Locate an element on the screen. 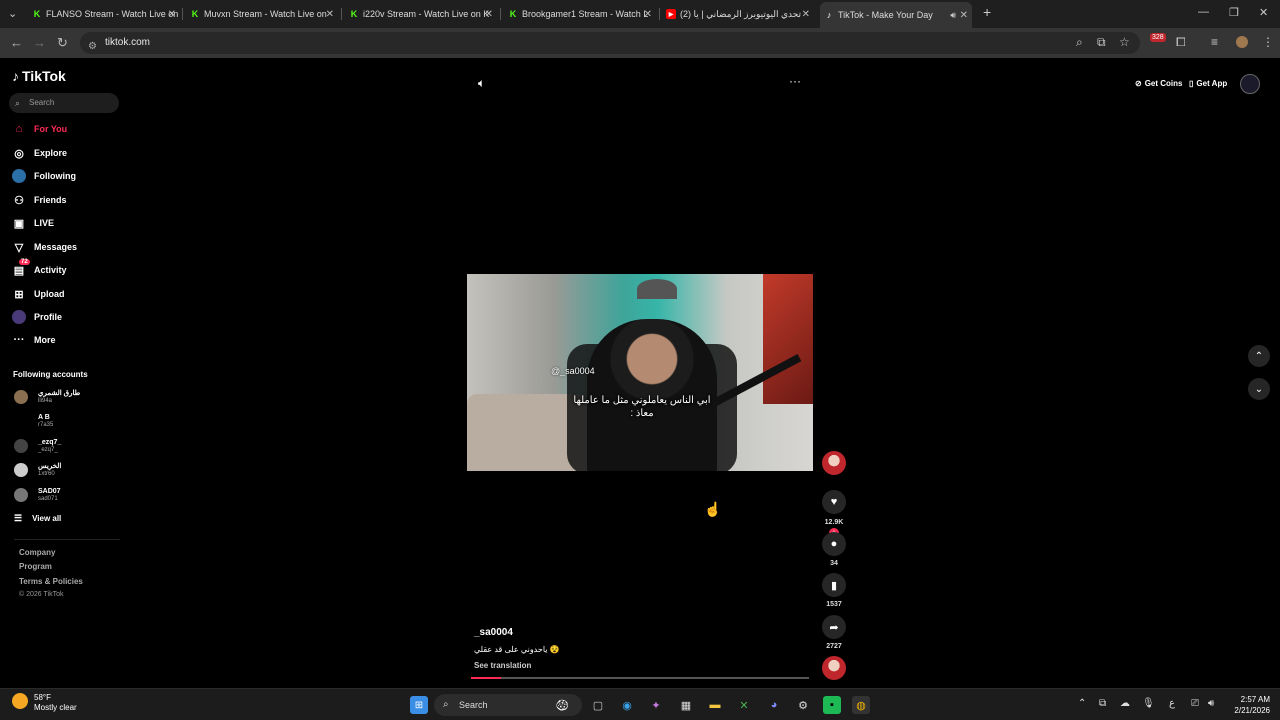 The image size is (1280, 720). account-item: A Br7a35 is located at coordinates (33, 421).